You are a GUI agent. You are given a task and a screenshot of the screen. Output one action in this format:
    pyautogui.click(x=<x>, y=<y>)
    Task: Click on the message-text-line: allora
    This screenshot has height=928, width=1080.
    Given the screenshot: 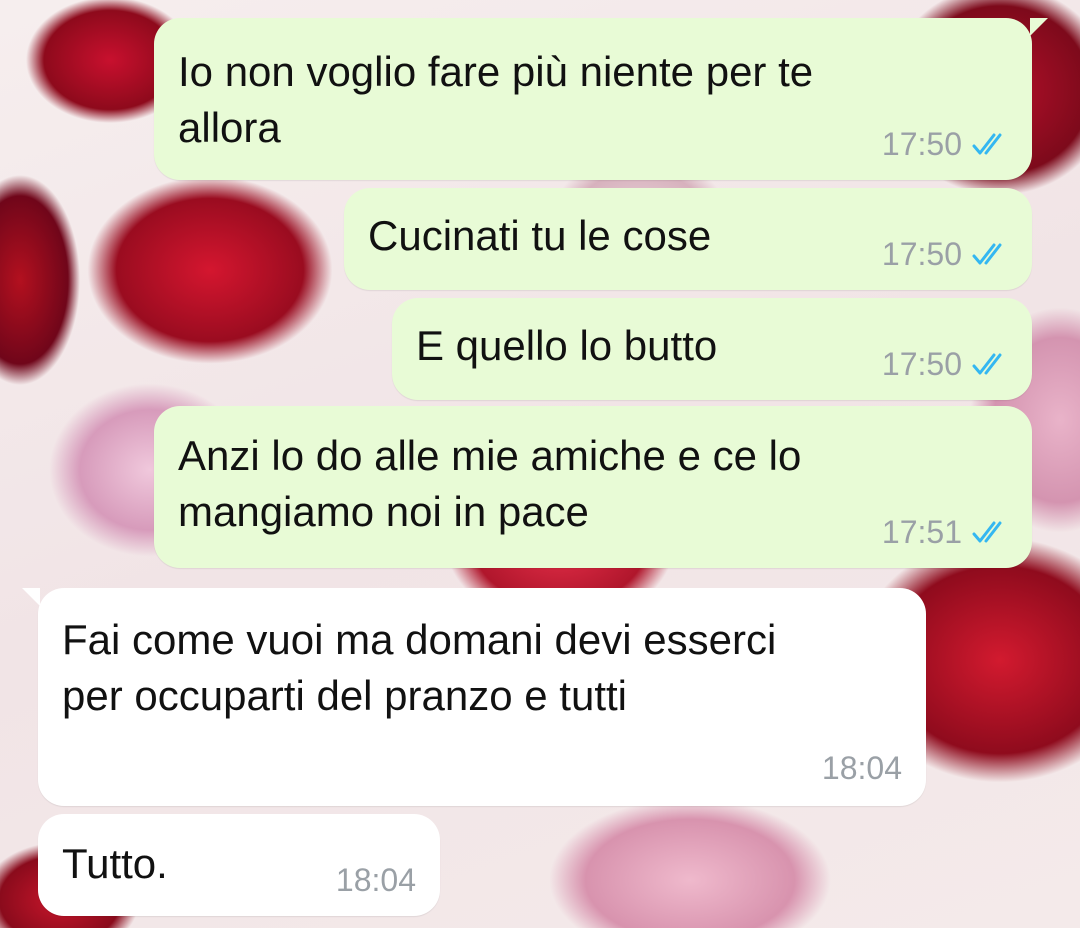 What is the action you would take?
    pyautogui.click(x=229, y=127)
    